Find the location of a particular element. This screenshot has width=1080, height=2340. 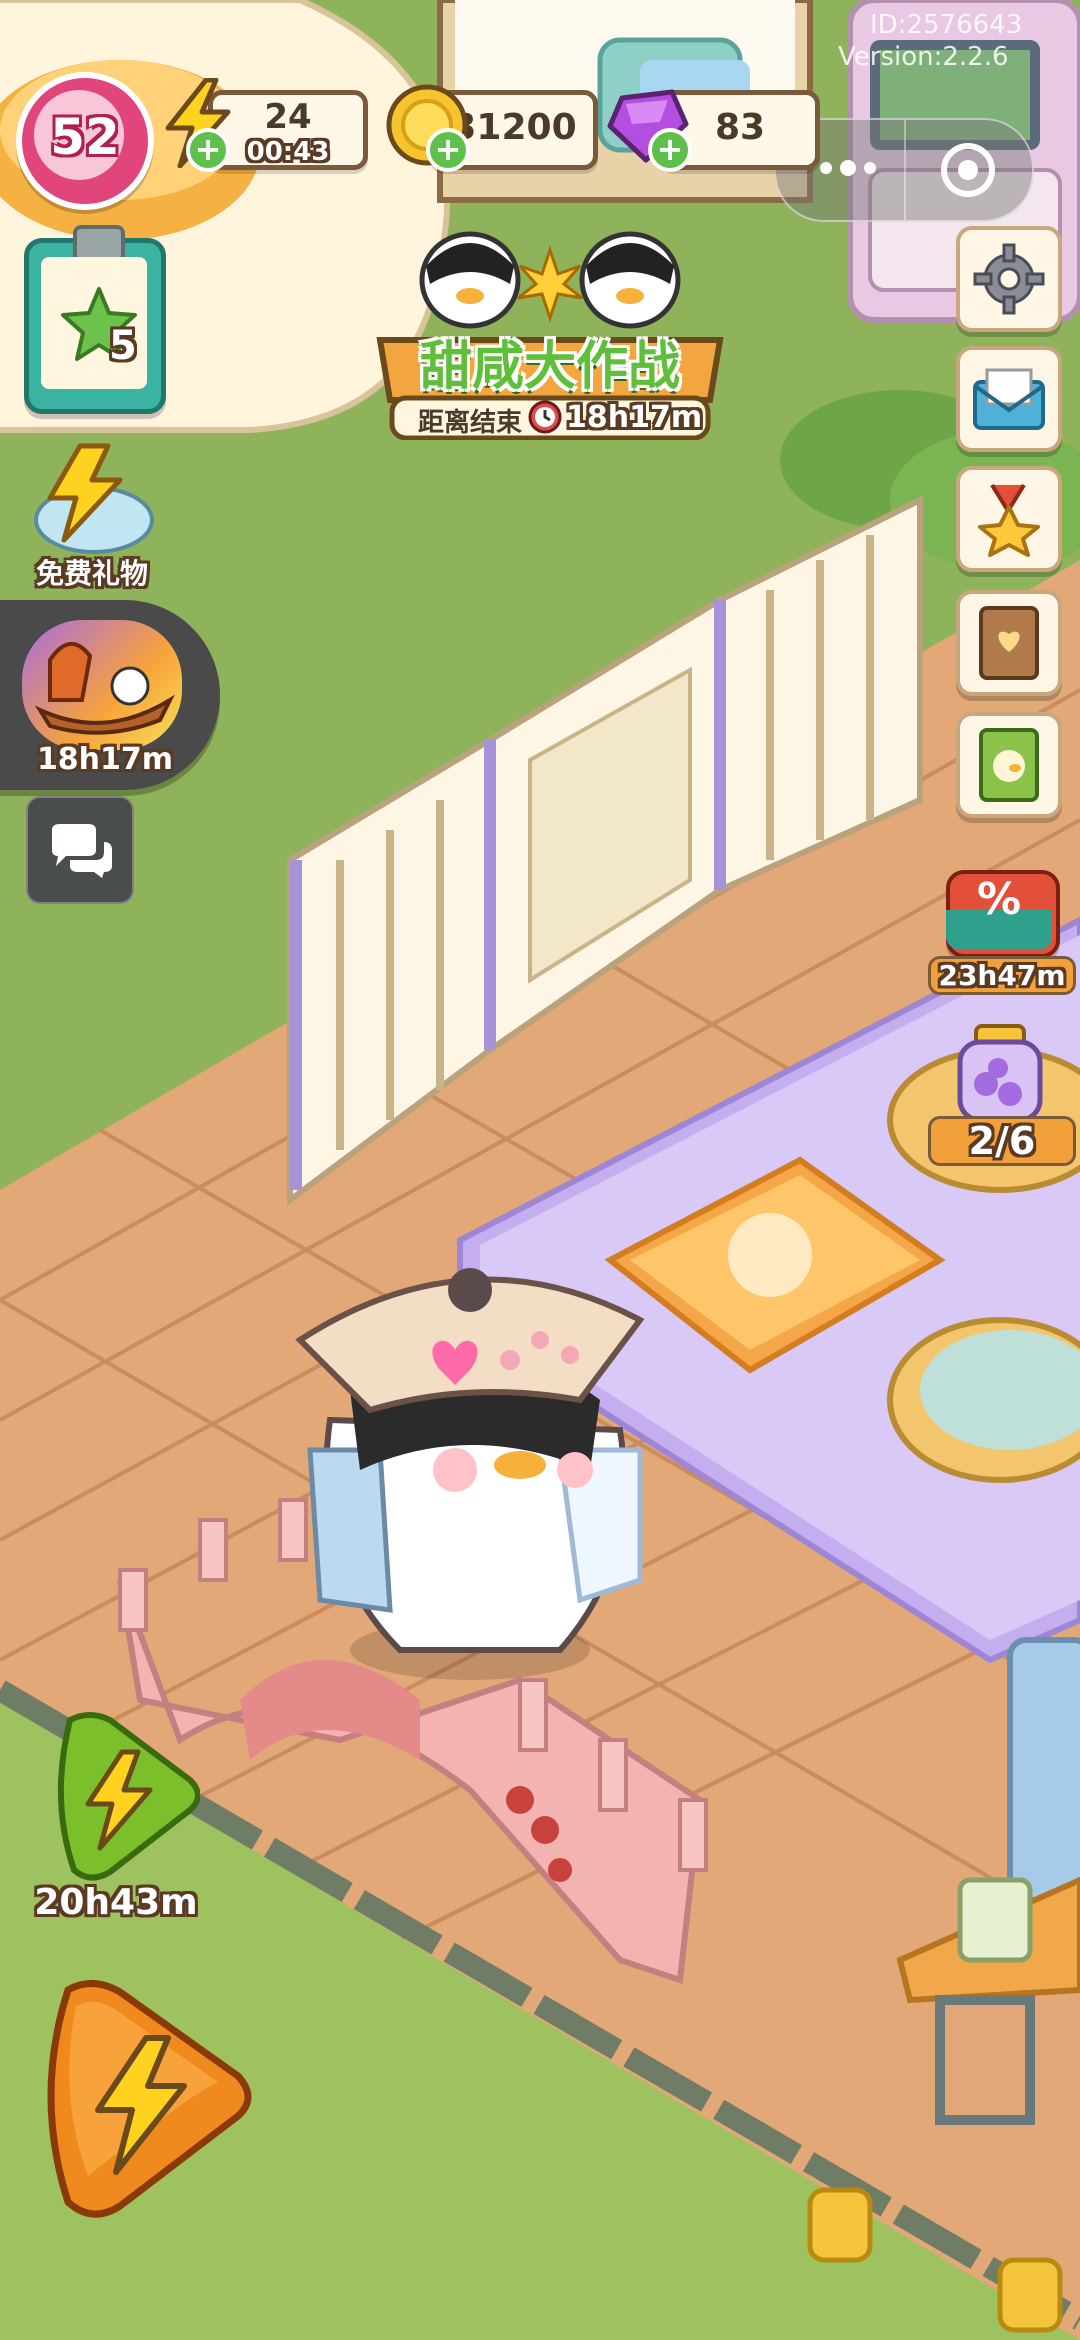

album-button is located at coordinates (1009, 765).